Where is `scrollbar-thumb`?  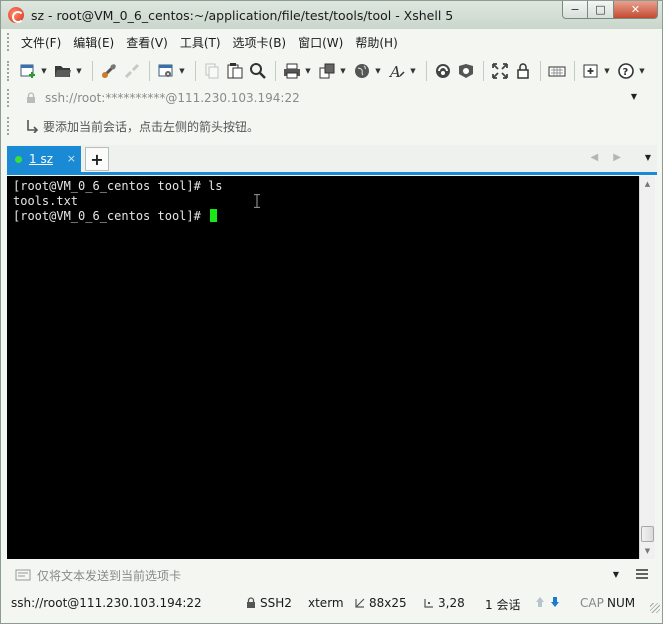 scrollbar-thumb is located at coordinates (647, 534).